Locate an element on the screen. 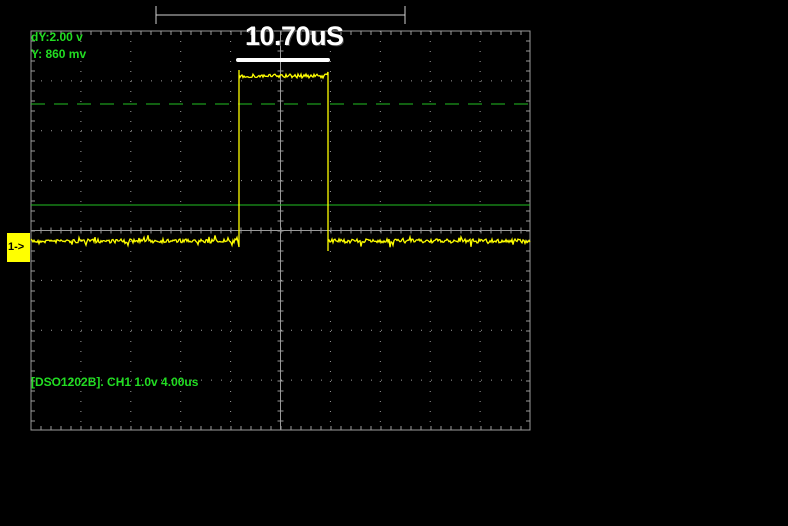 This screenshot has width=788, height=526. status-line: [DSO1202B]. CH1 1.0v 4.00us is located at coordinates (115, 382).